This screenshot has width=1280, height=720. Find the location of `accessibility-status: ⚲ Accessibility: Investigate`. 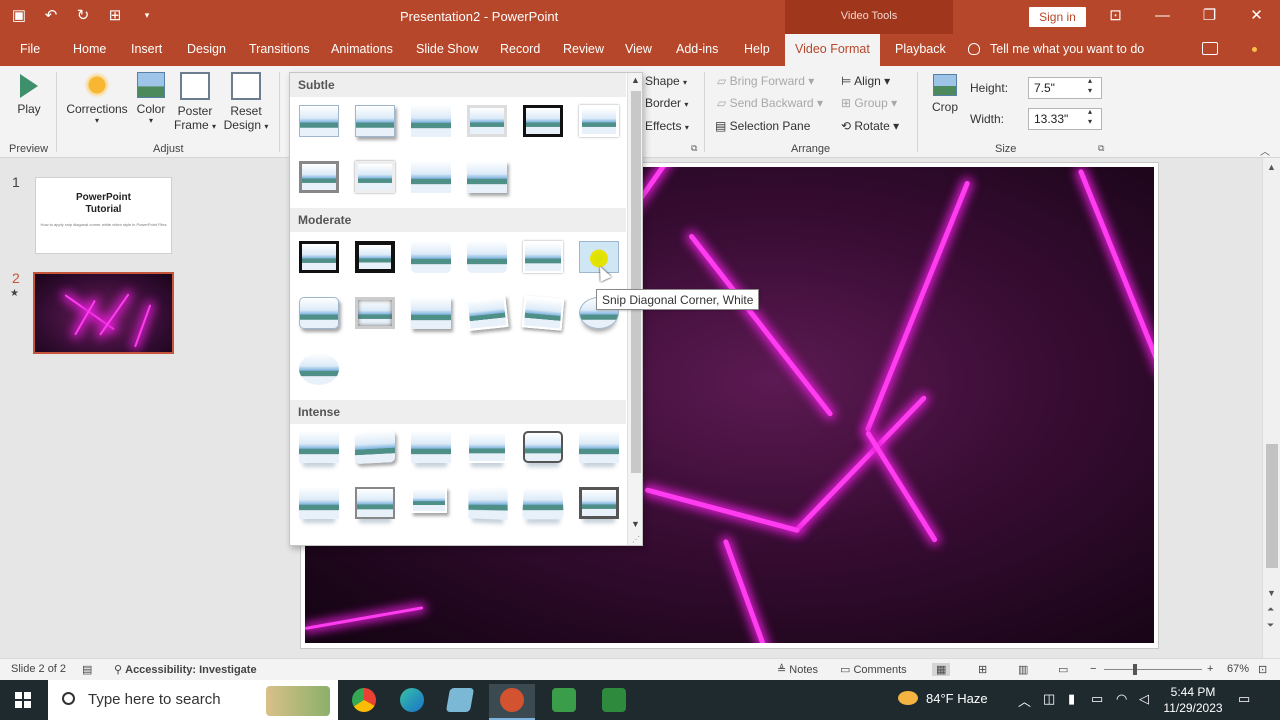

accessibility-status: ⚲ Accessibility: Investigate is located at coordinates (185, 669).